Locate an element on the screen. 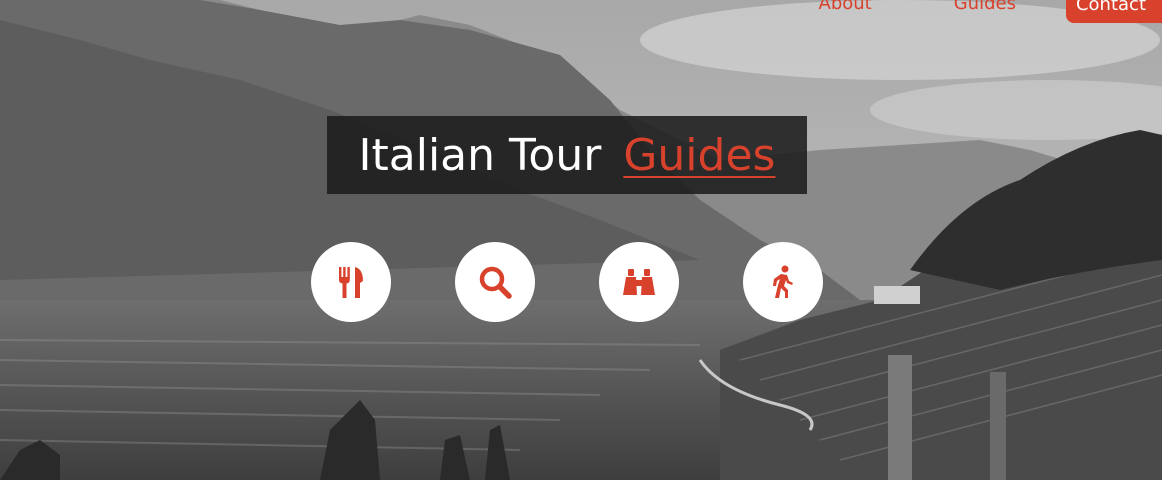 This screenshot has height=480, width=1162. search-icon is located at coordinates (495, 282).